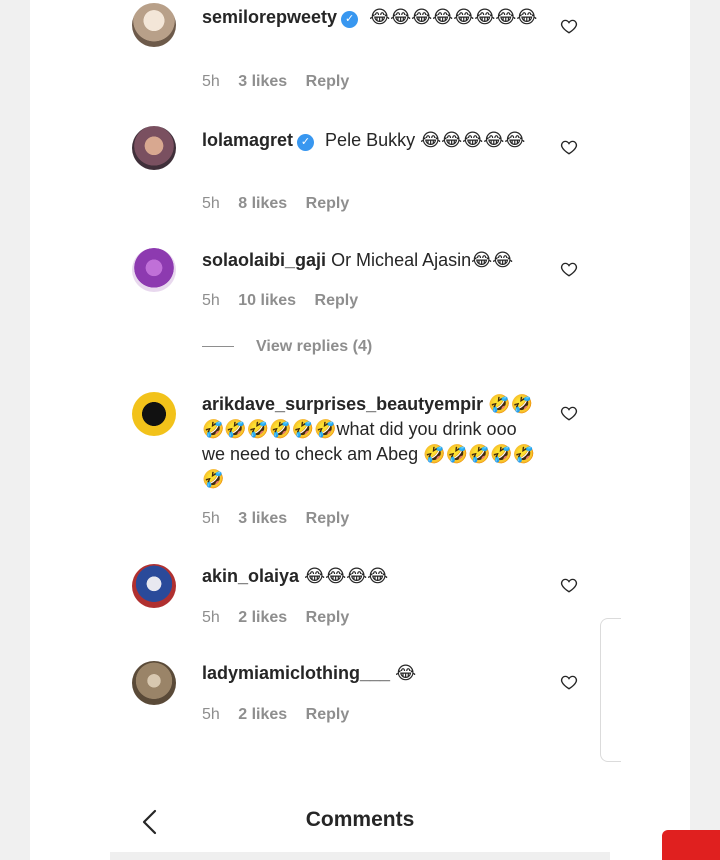 Image resolution: width=720 pixels, height=860 pixels. Describe the element at coordinates (247, 140) in the screenshot. I see `comment-username: lolamagret` at that location.